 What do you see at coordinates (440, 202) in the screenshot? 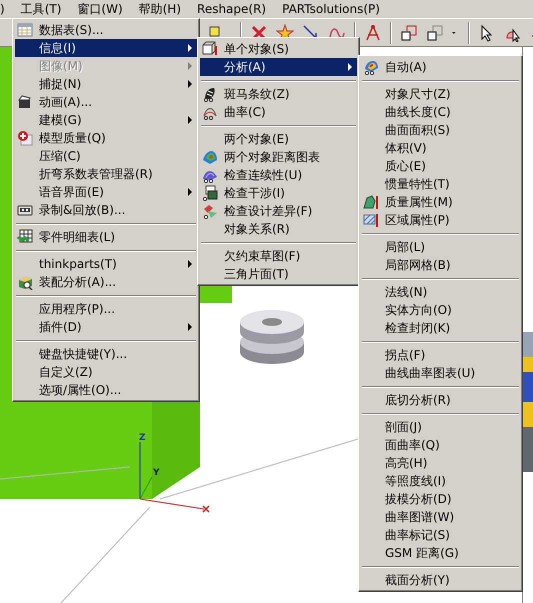
I see `menu-item: 质量属性(M)` at bounding box center [440, 202].